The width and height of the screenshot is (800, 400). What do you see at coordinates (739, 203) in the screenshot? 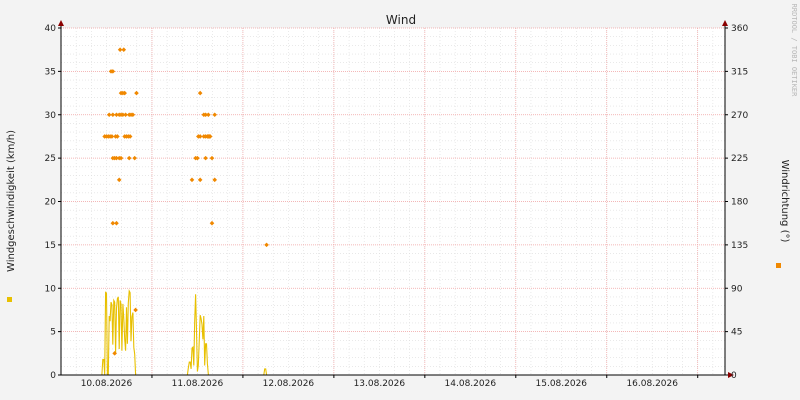
I see `right-tick-label: 180` at bounding box center [739, 203].